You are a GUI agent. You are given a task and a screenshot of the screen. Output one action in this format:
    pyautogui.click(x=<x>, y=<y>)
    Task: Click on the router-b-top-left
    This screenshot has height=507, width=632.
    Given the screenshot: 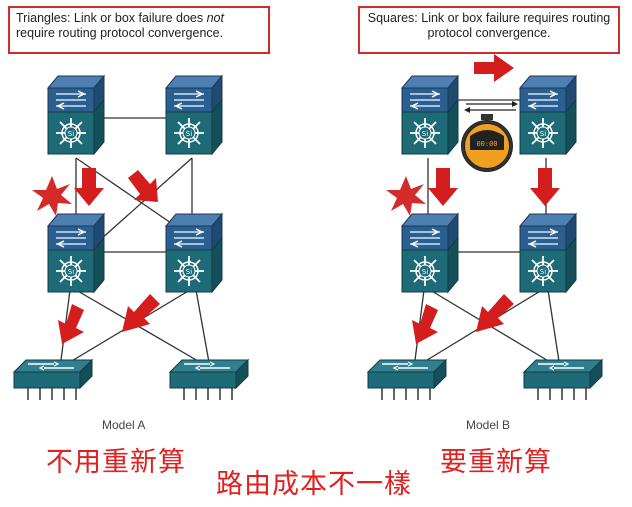 What is the action you would take?
    pyautogui.click(x=430, y=115)
    